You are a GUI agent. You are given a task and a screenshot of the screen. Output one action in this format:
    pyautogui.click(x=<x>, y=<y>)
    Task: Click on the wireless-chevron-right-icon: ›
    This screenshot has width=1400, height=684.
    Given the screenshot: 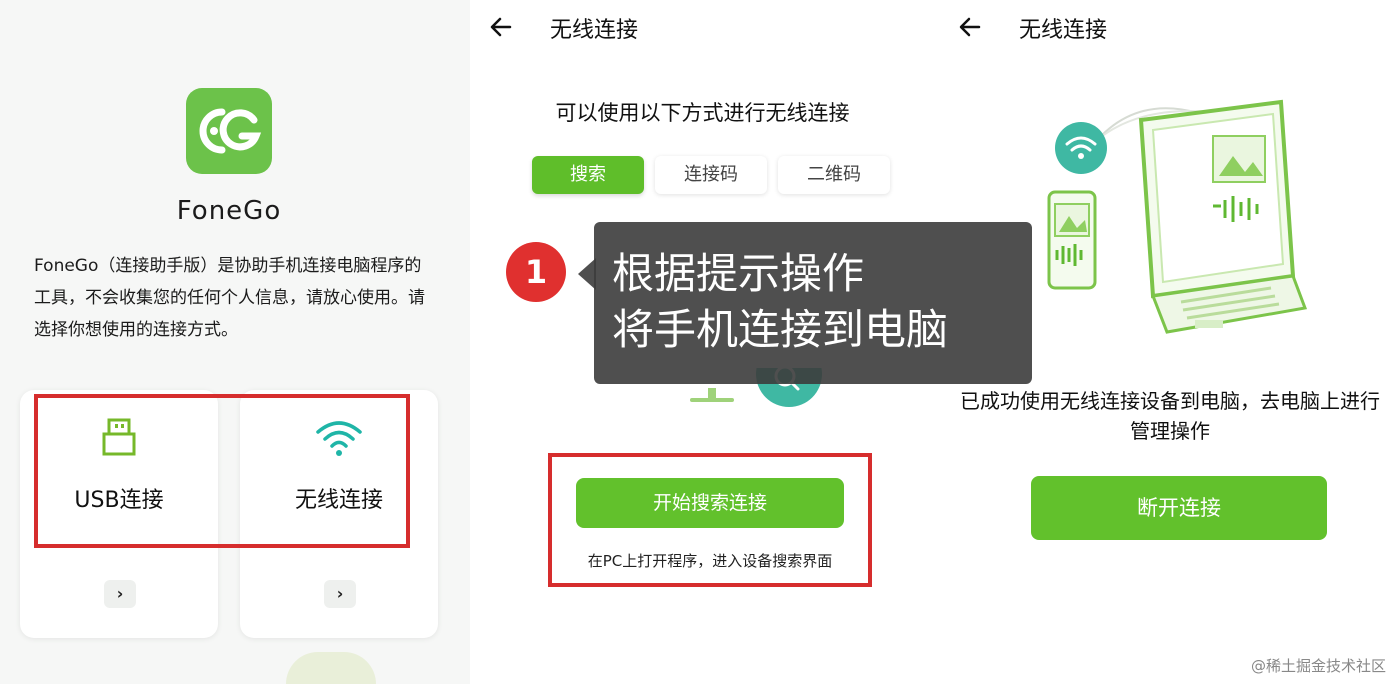 What is the action you would take?
    pyautogui.click(x=340, y=594)
    